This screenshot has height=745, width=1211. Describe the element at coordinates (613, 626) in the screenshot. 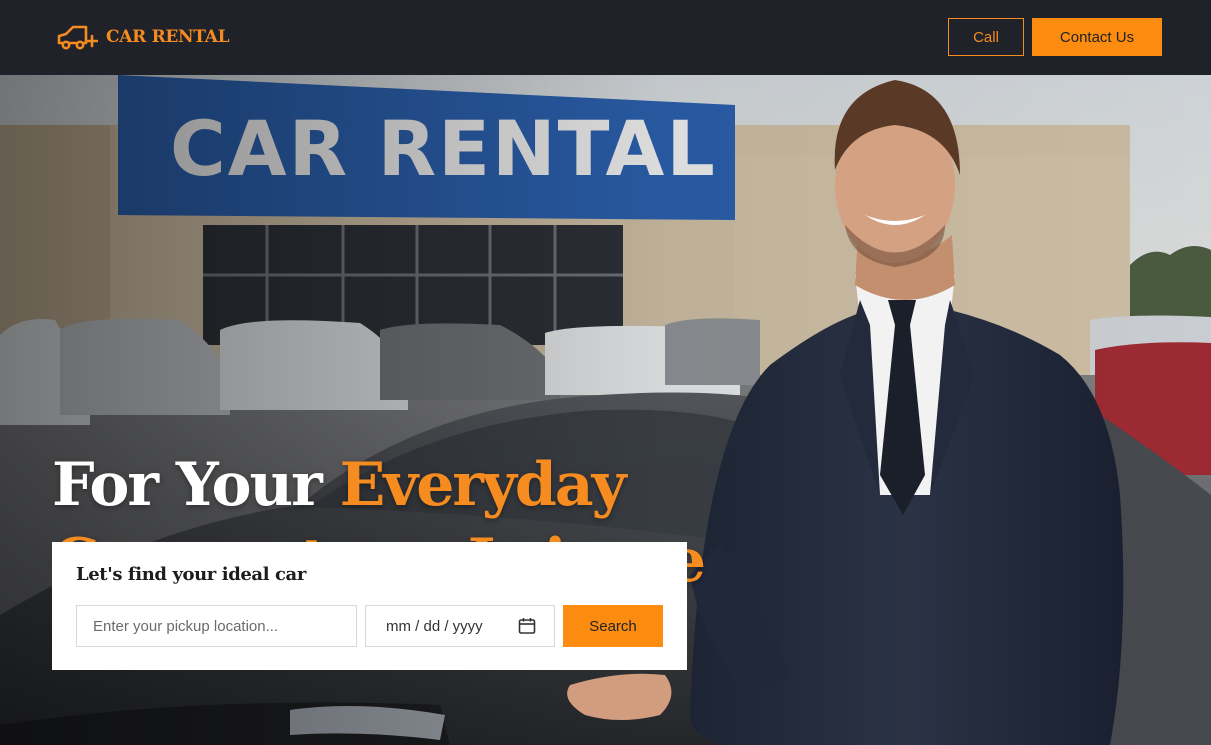

I see `search-button: Search` at that location.